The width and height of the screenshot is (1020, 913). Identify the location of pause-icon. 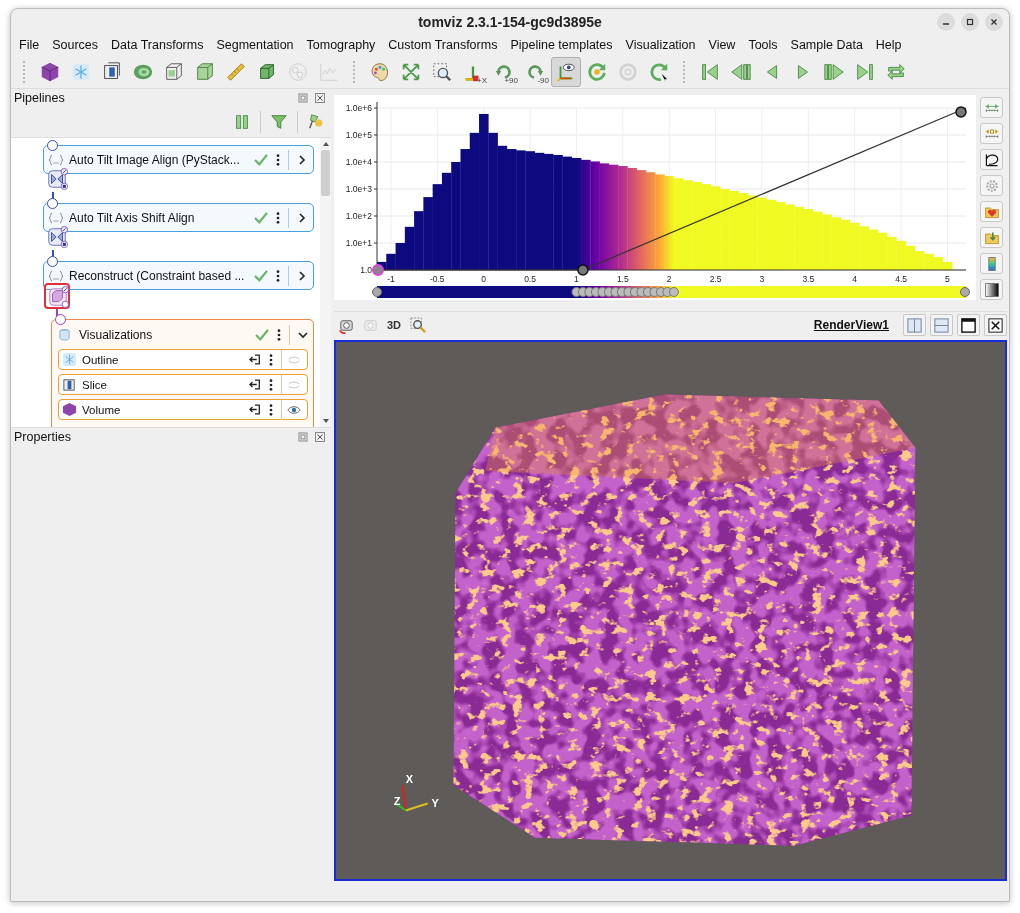
(242, 122).